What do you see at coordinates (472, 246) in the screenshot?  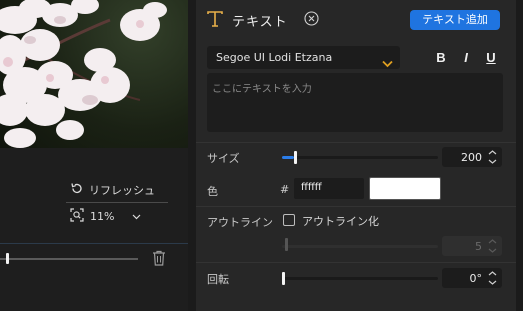 I see `outline-number-input: 5` at bounding box center [472, 246].